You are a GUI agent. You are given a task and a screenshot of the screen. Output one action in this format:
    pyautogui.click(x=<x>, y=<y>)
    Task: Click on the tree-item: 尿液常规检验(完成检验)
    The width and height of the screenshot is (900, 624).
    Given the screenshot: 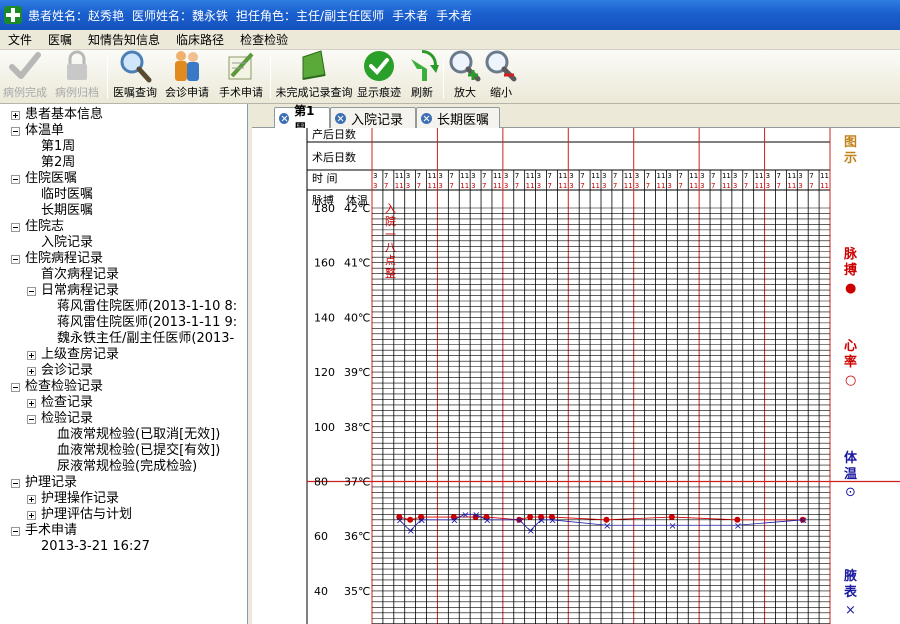 What is the action you would take?
    pyautogui.click(x=123, y=467)
    